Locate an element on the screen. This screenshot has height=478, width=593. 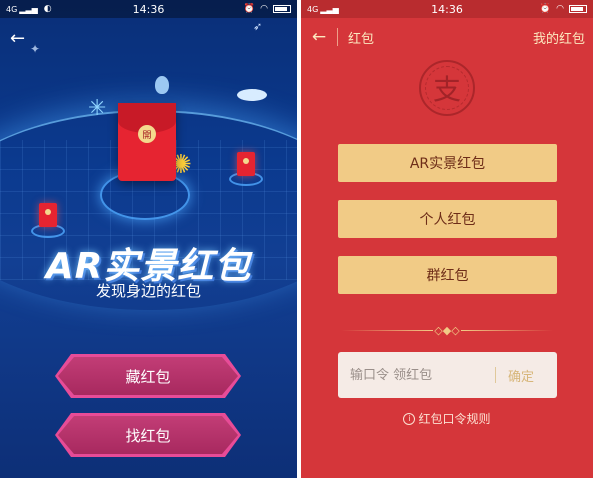
red-envelope-large: 開 is located at coordinates (147, 142).